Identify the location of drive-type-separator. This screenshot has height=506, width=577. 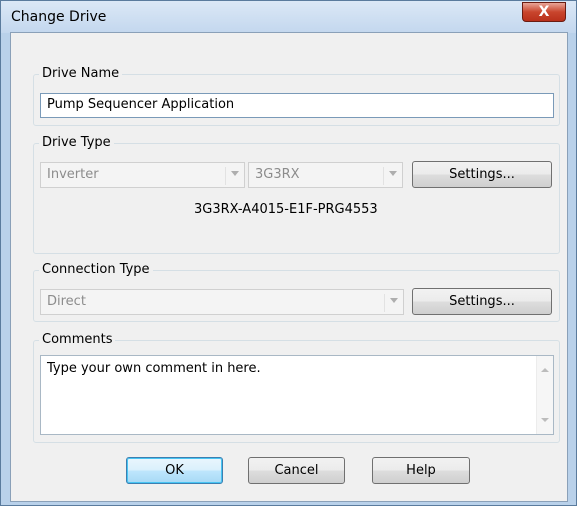
(225, 176).